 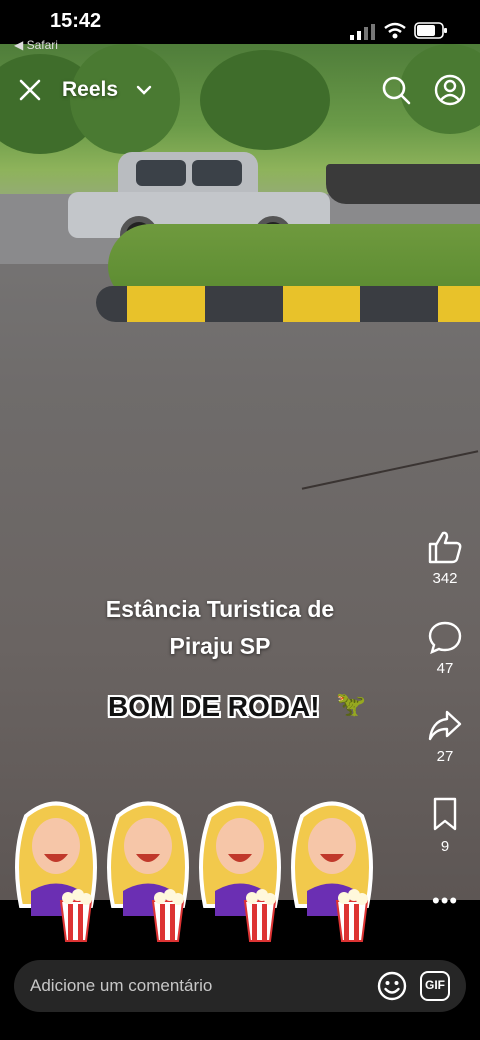 I want to click on video-caption-line2: Piraju SP, so click(x=220, y=646).